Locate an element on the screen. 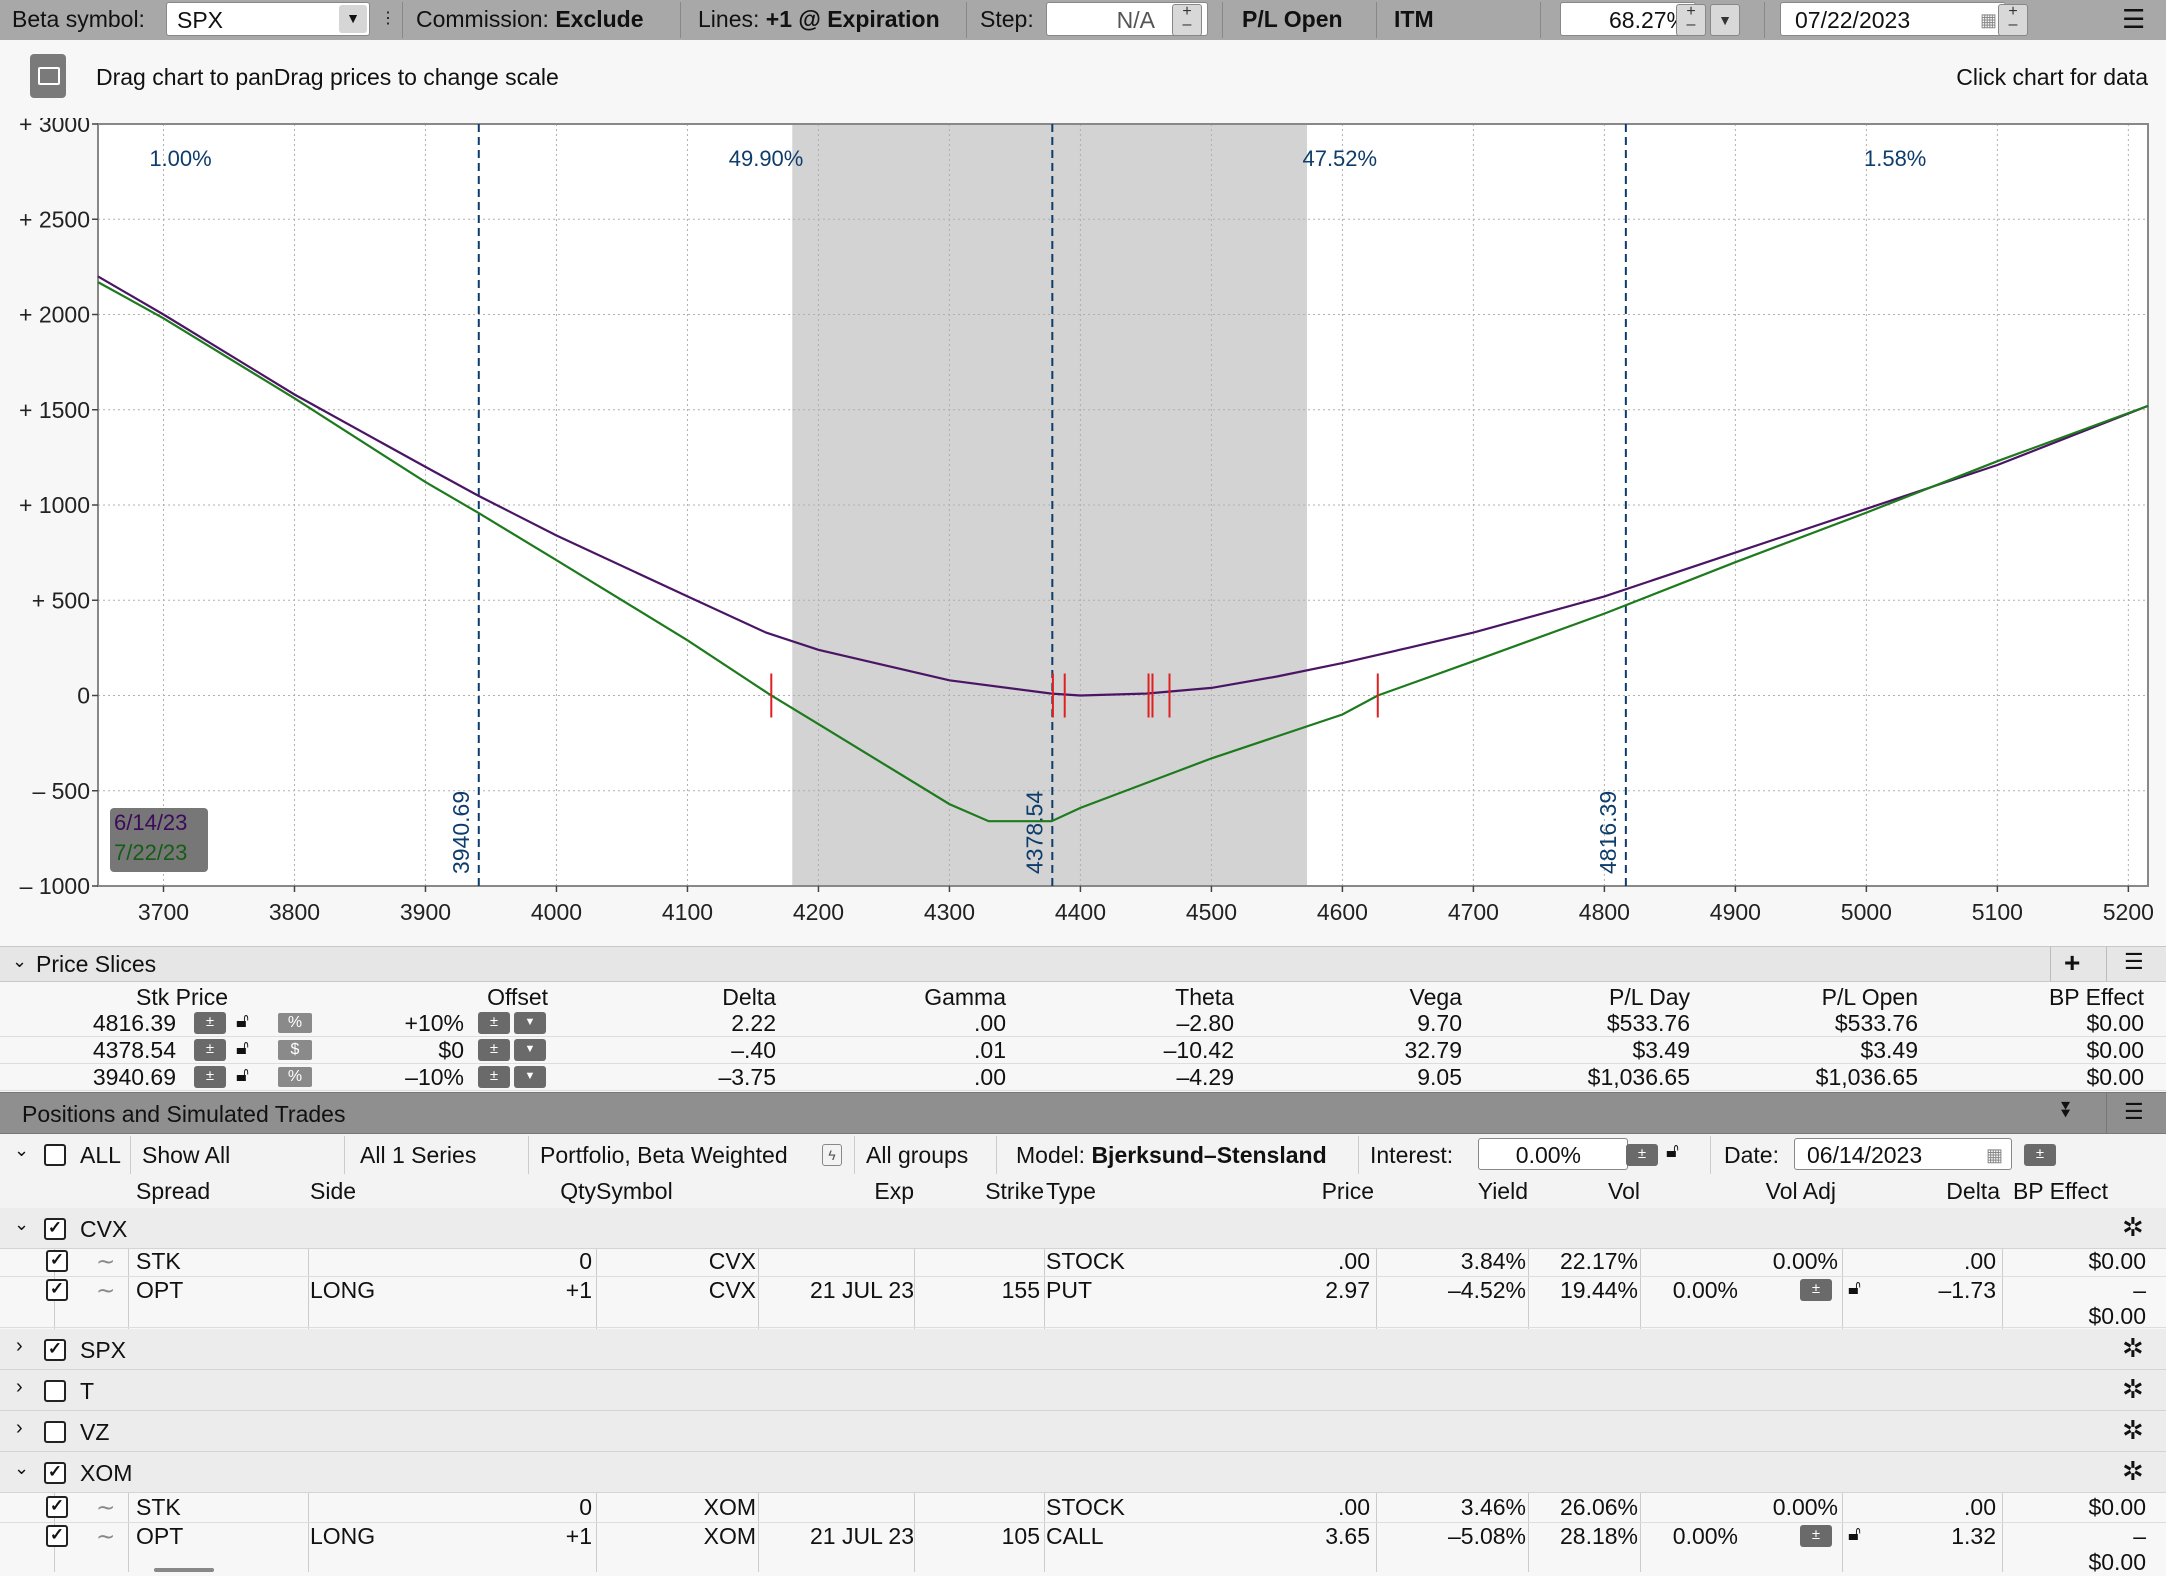 Image resolution: width=2166 pixels, height=1576 pixels. date-stepper: ± is located at coordinates (2040, 1155).